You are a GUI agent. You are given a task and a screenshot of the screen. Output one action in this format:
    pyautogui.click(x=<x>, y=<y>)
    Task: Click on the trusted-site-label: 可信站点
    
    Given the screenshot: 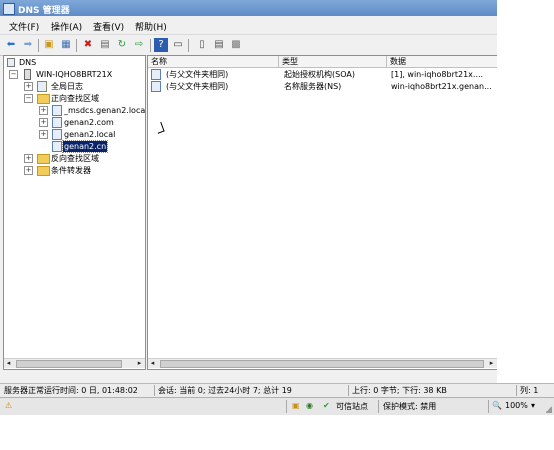 What is the action you would take?
    pyautogui.click(x=352, y=406)
    